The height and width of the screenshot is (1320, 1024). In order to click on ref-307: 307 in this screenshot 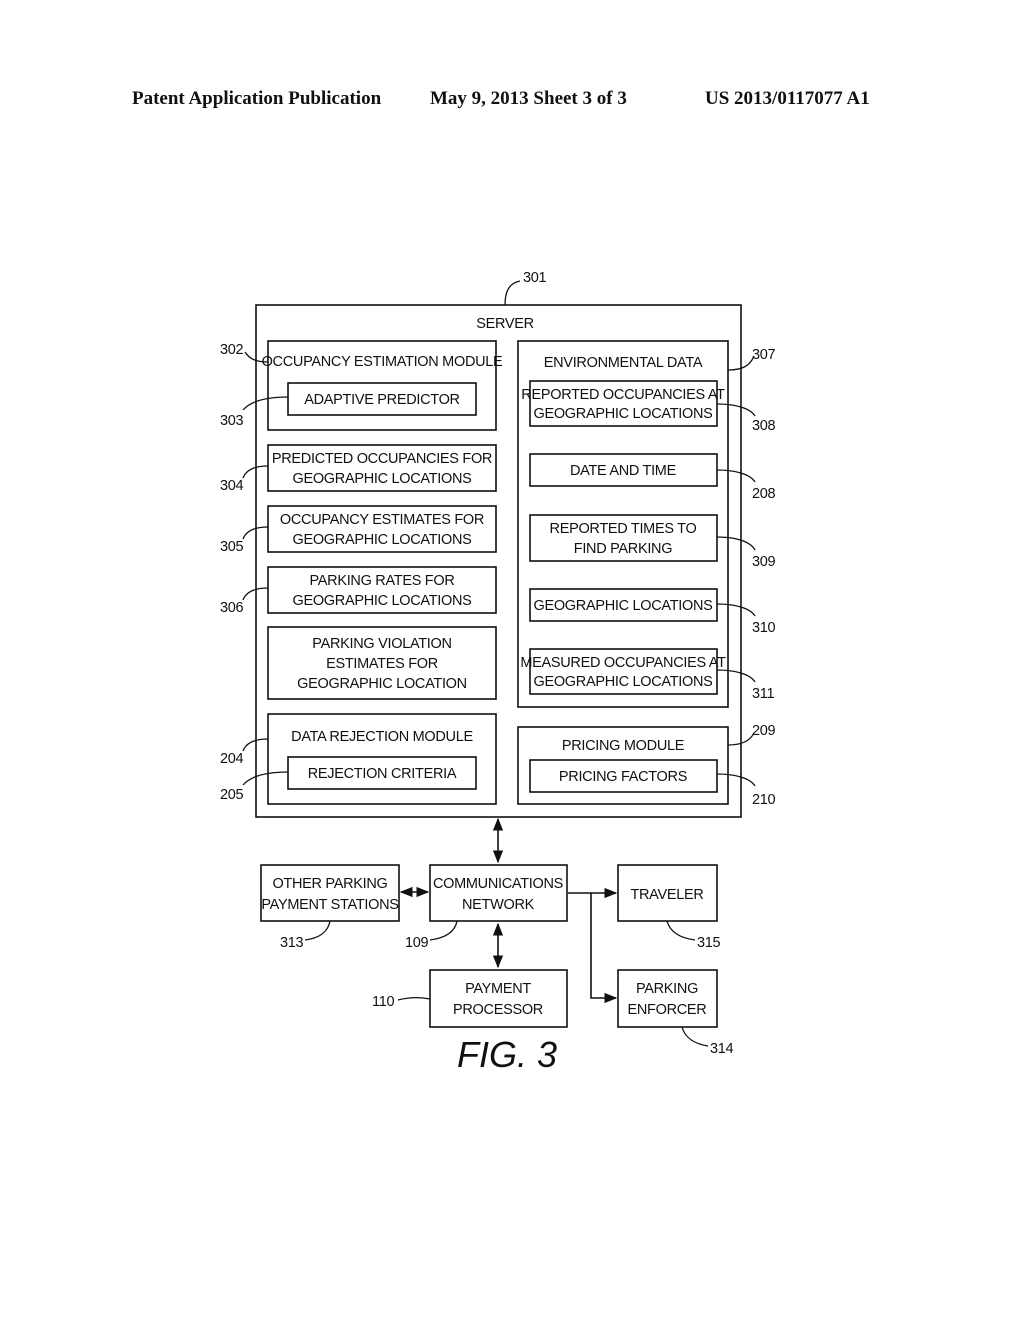, I will do `click(764, 355)`.